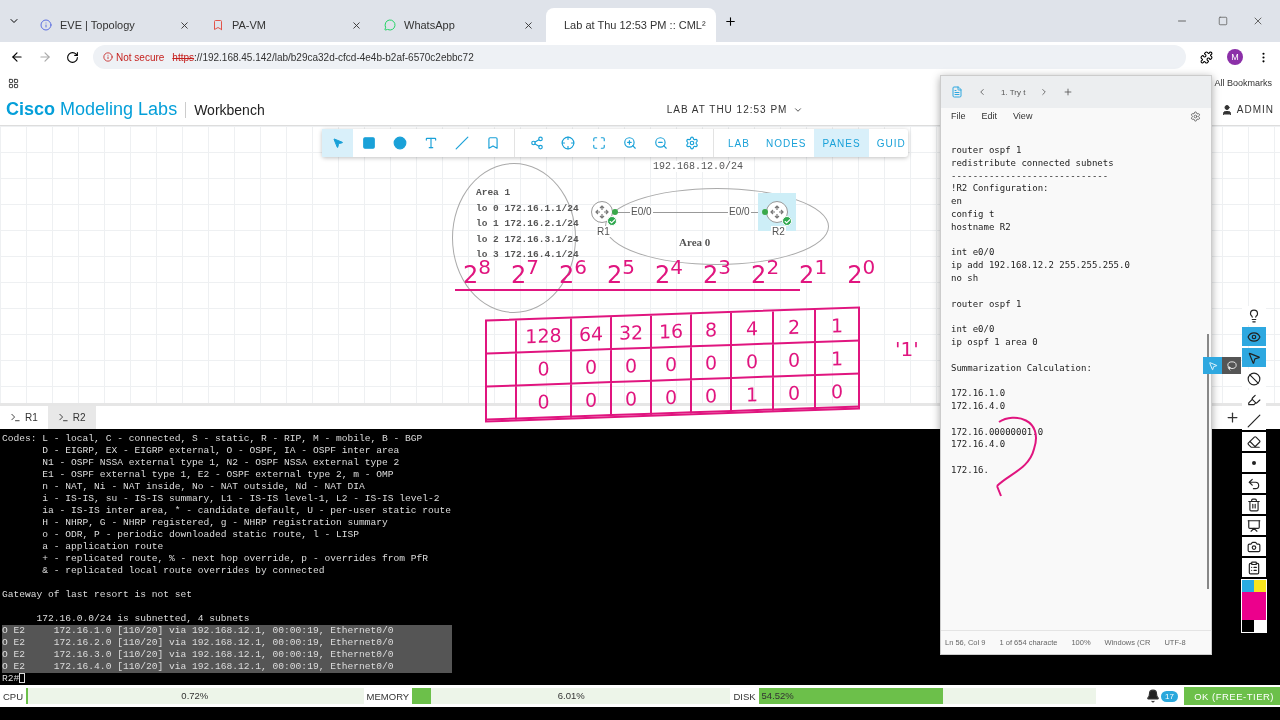  Describe the element at coordinates (1223, 21) in the screenshot. I see `maximize-icon` at that location.